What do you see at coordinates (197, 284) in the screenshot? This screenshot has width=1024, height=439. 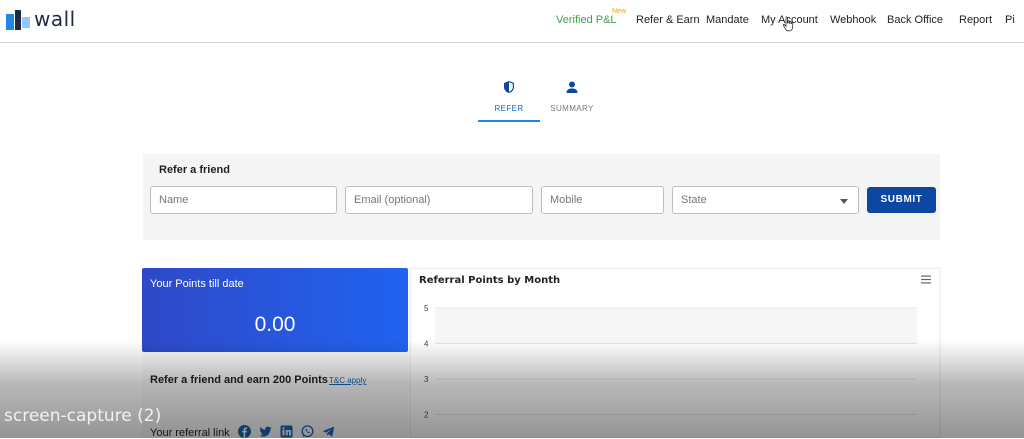 I see `points-title: Your Points till date` at bounding box center [197, 284].